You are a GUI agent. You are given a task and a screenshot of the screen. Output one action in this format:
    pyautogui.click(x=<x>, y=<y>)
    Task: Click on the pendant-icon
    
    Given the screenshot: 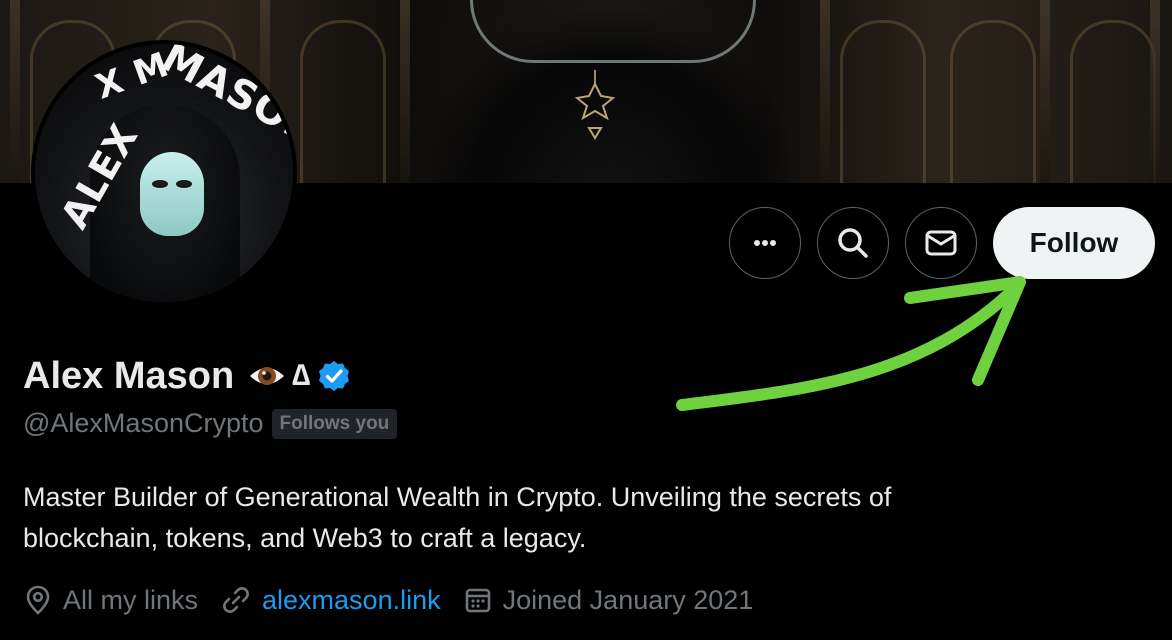 What is the action you would take?
    pyautogui.click(x=595, y=105)
    